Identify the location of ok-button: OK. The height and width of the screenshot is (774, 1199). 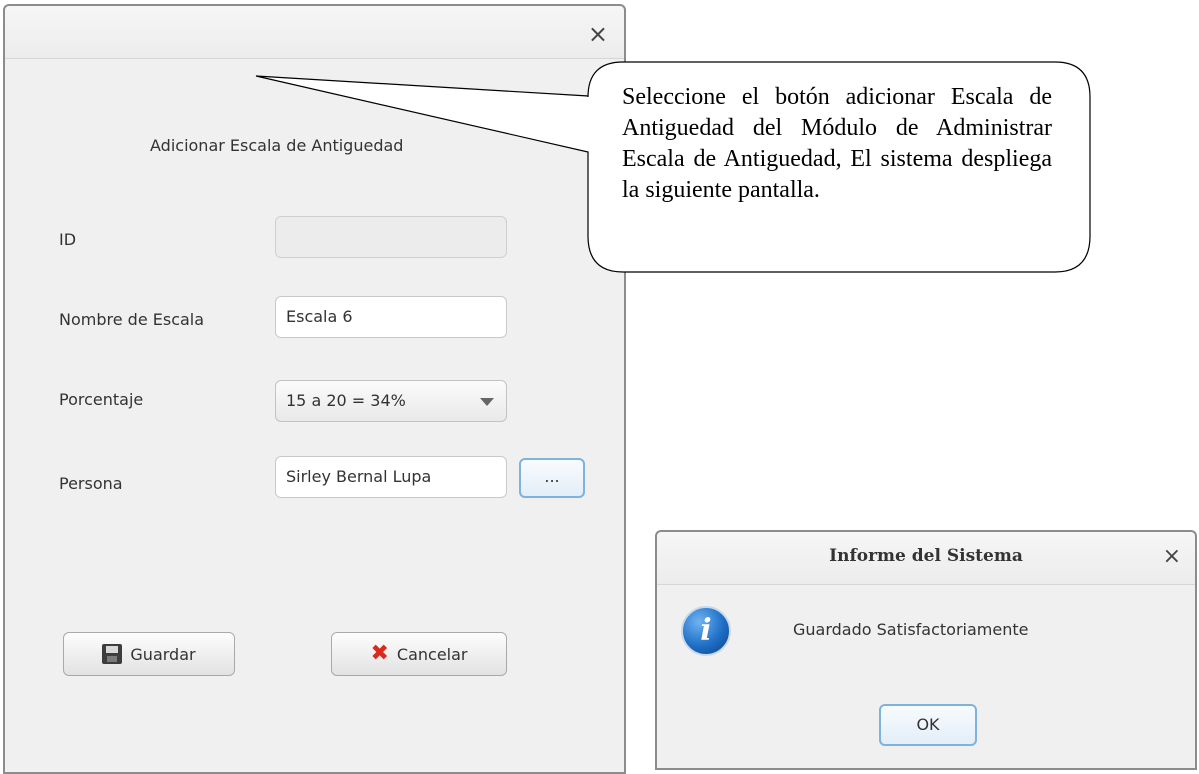
(928, 725).